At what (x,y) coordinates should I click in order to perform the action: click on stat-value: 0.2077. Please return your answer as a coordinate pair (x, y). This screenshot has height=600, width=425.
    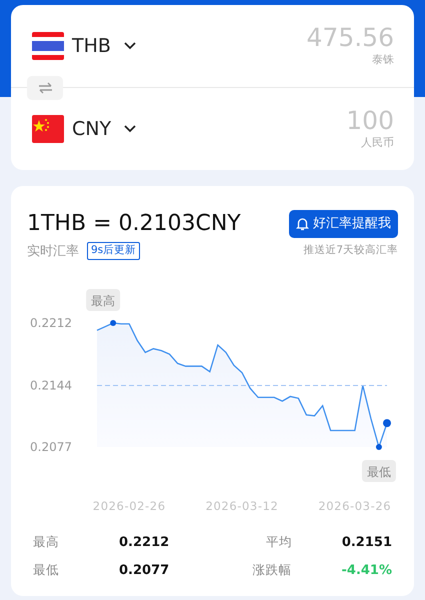
    Looking at the image, I should click on (144, 571).